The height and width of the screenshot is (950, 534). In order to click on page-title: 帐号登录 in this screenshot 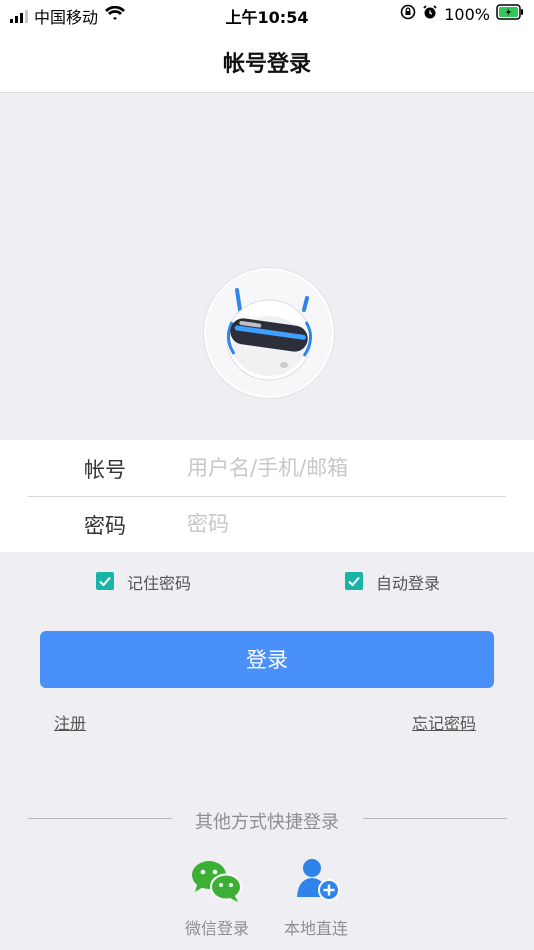, I will do `click(266, 64)`.